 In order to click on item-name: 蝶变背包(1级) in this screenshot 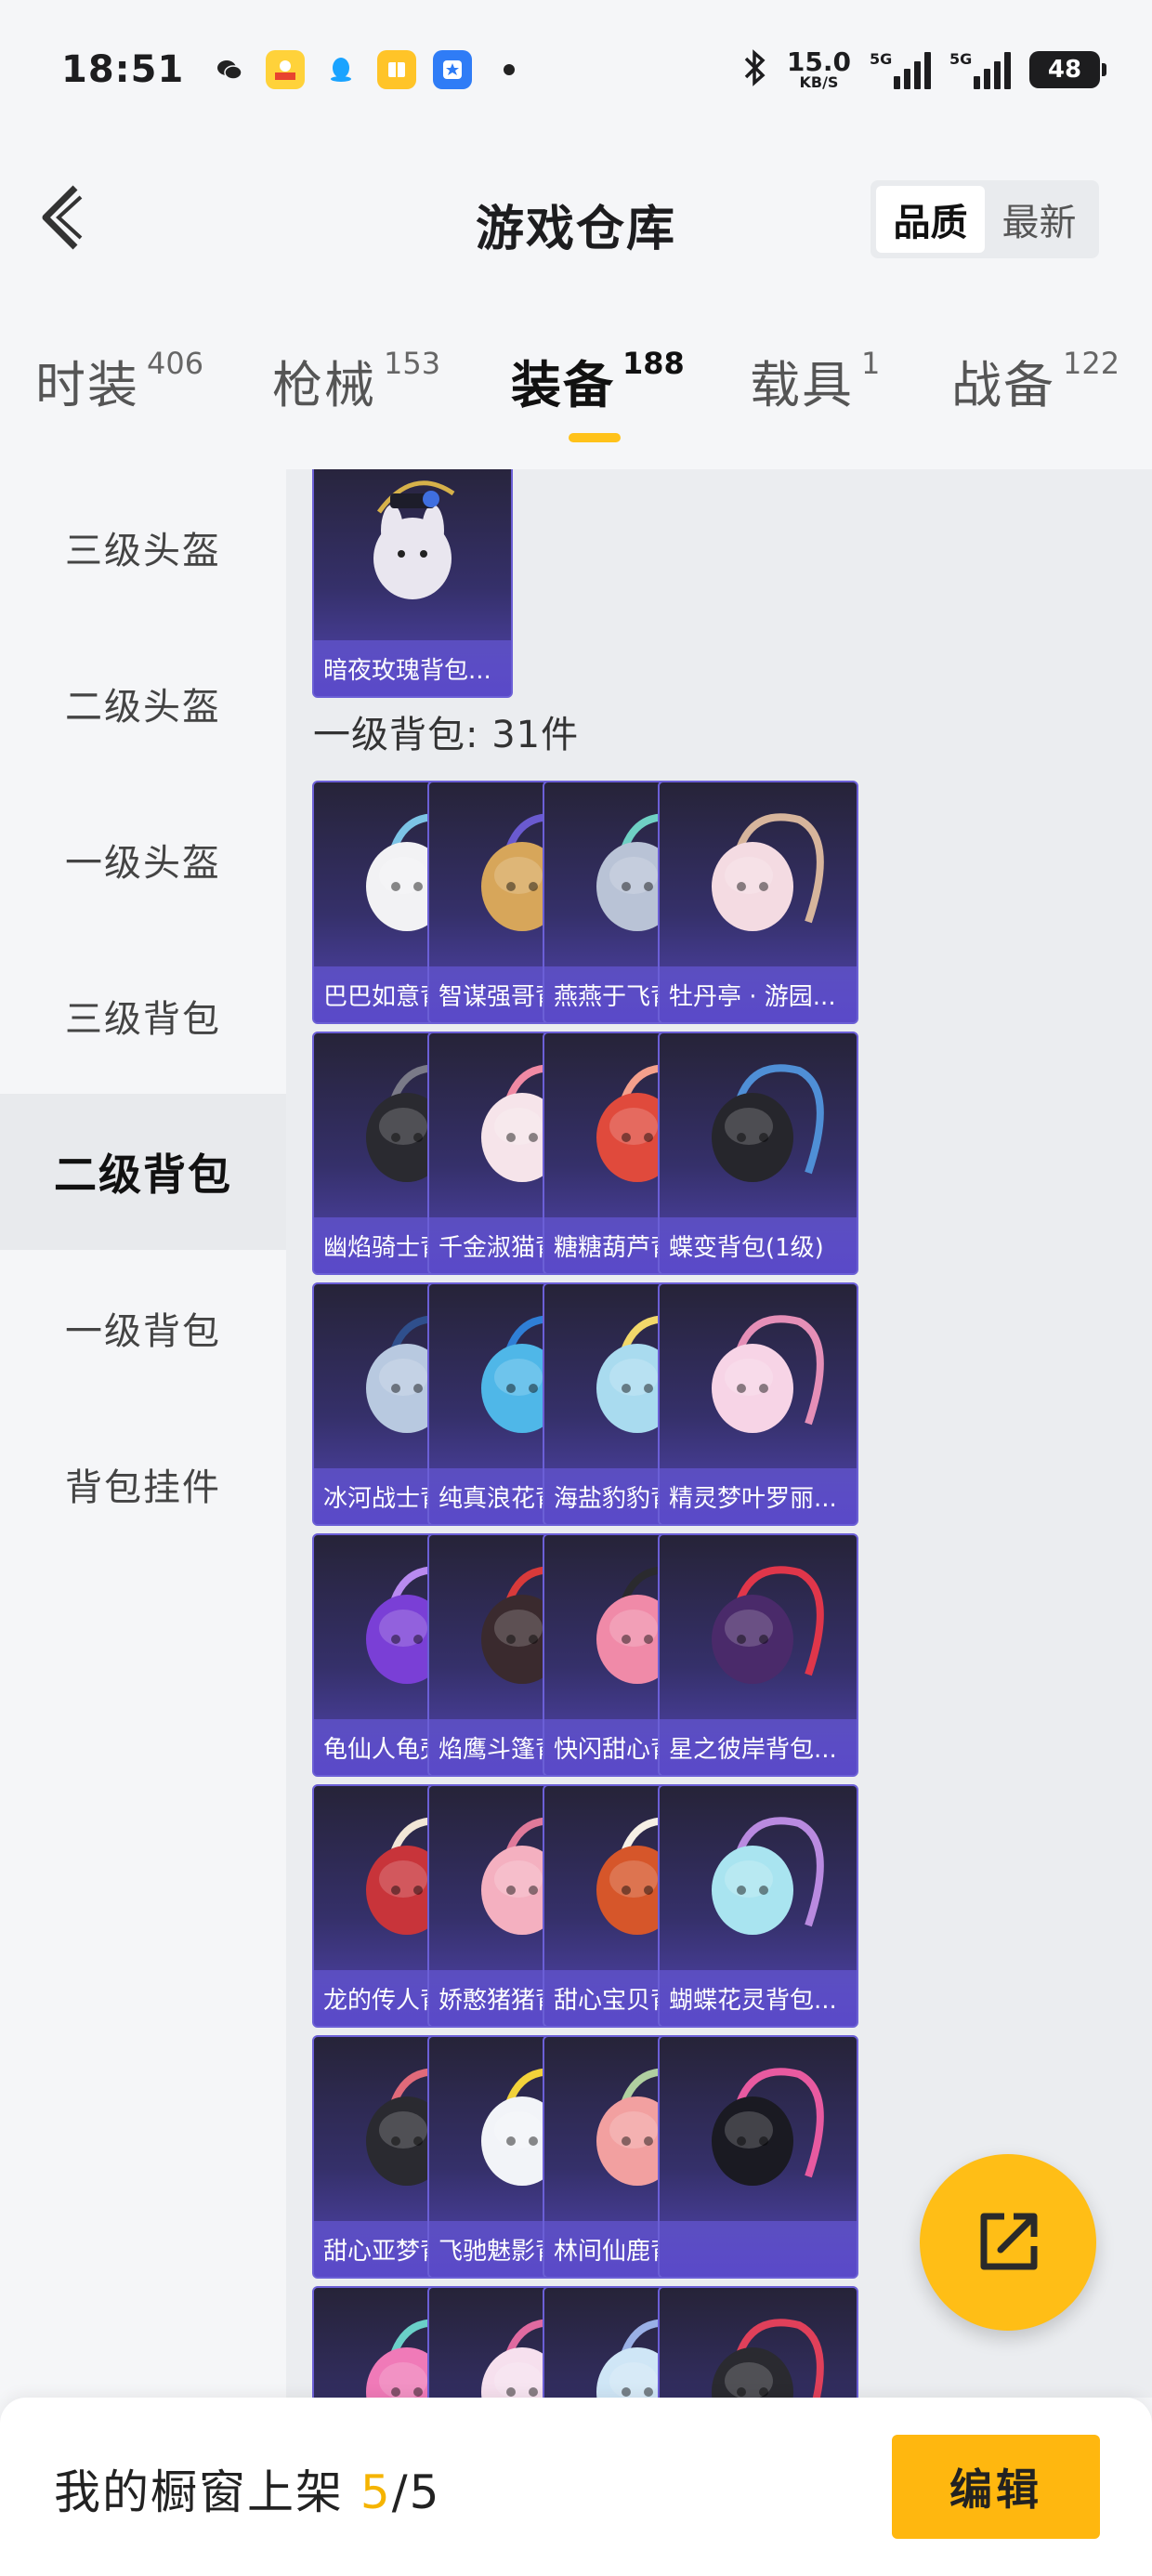, I will do `click(758, 1245)`.